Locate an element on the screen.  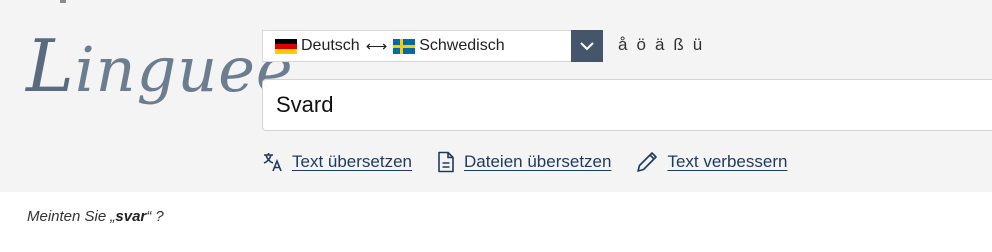
chevron-down-icon is located at coordinates (587, 45).